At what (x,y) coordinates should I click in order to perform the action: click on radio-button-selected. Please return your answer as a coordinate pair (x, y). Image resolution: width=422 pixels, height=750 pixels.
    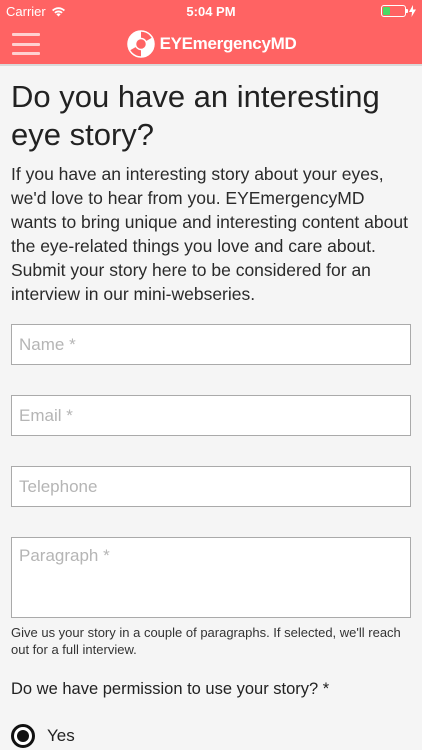
    Looking at the image, I should click on (23, 736).